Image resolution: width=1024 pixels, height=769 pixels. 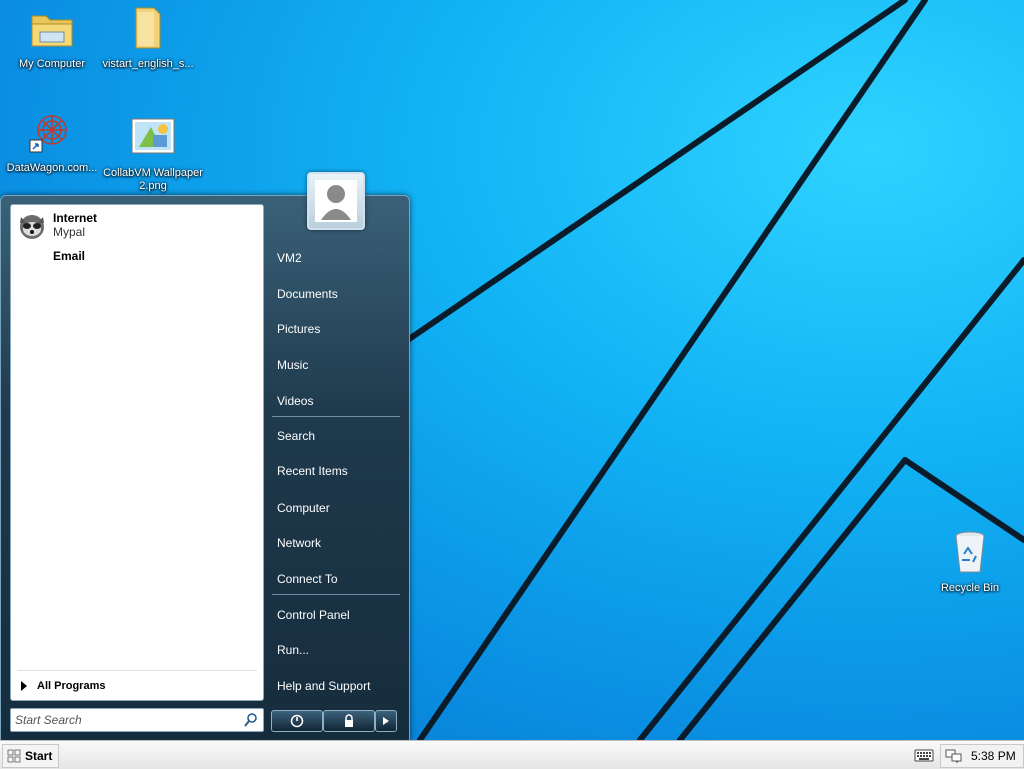 I want to click on pinned-item-title: Internet, so click(x=75, y=218).